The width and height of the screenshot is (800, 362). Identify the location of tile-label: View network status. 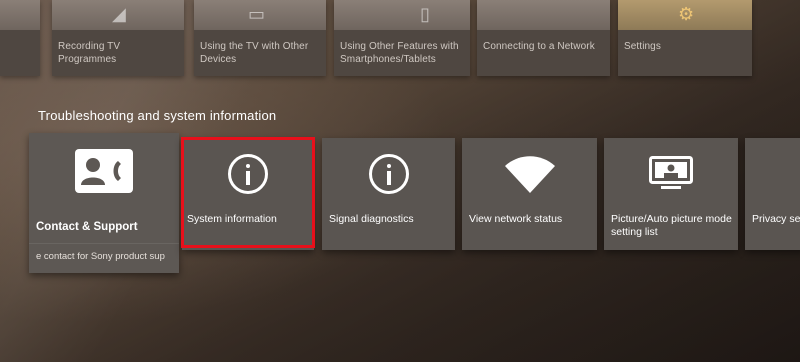
(516, 219).